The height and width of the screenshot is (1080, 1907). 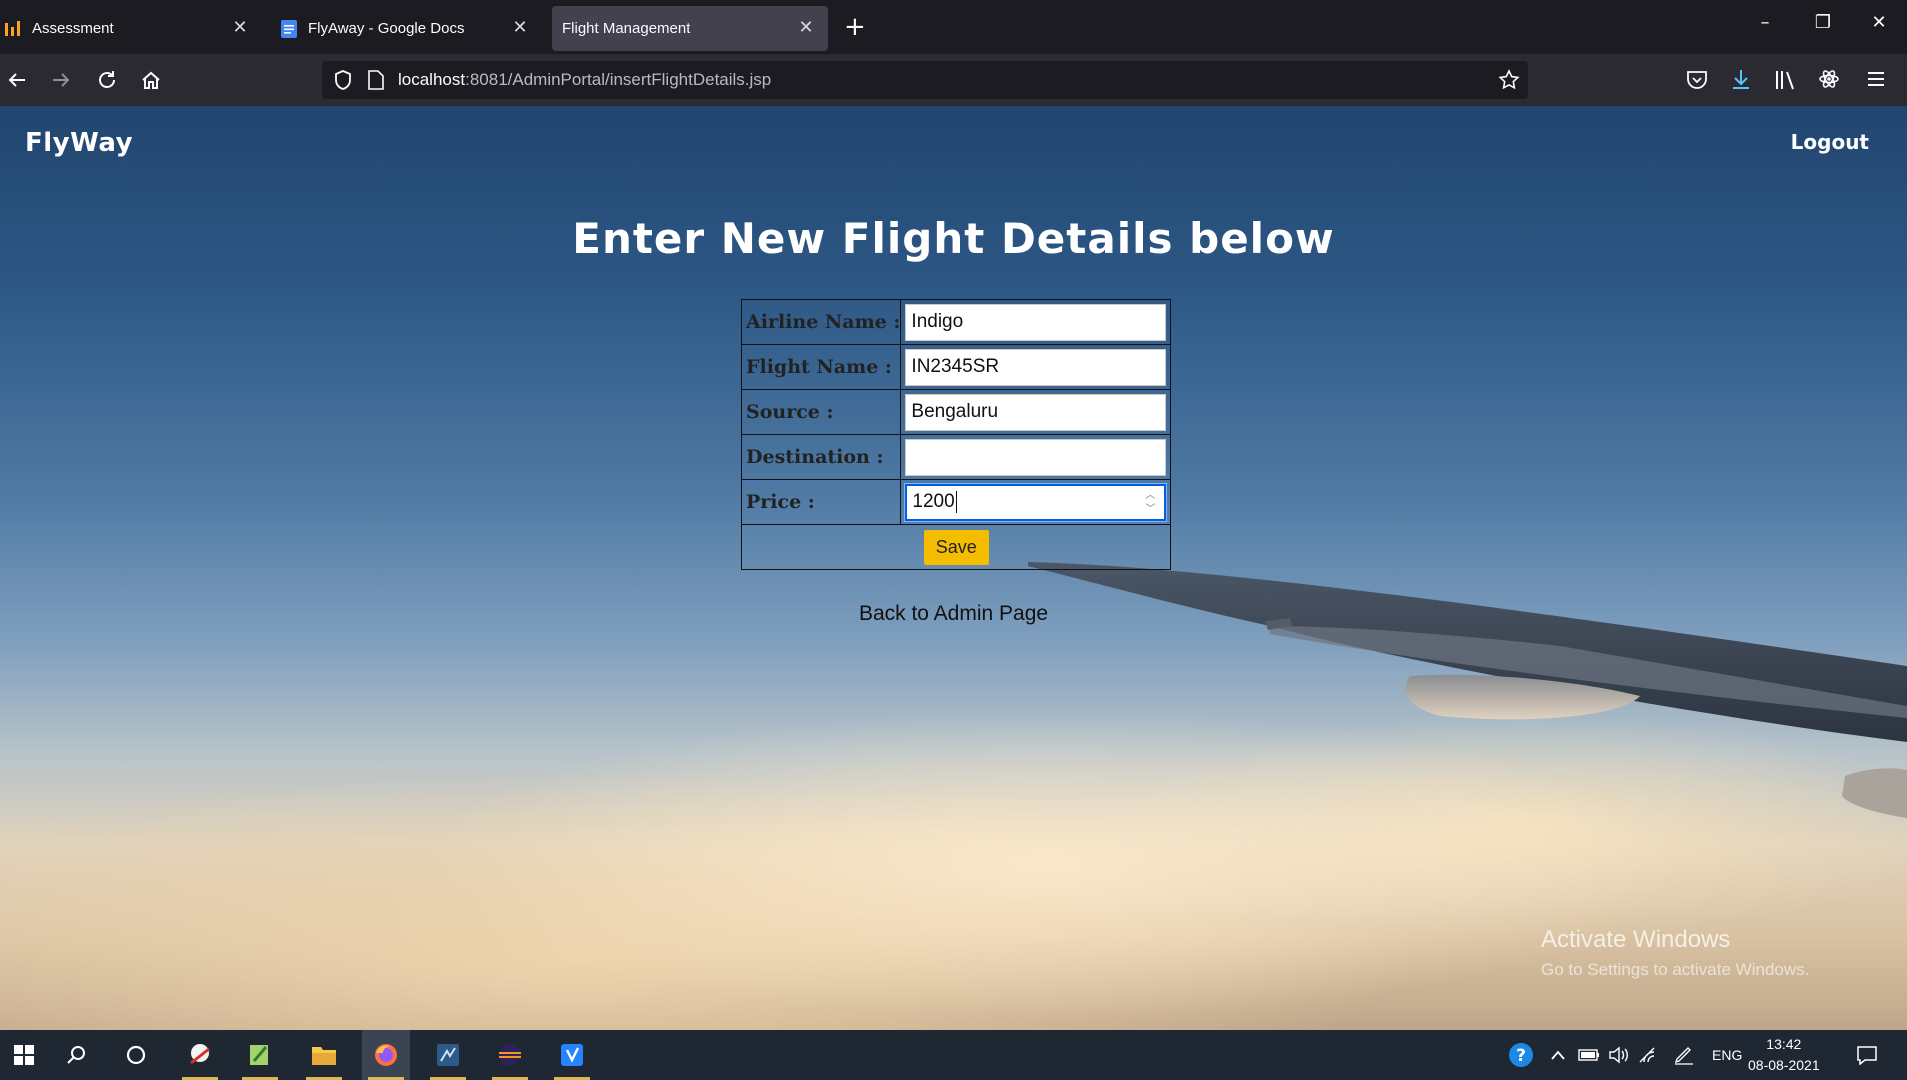 I want to click on minimize-icon: –, so click(x=1765, y=22).